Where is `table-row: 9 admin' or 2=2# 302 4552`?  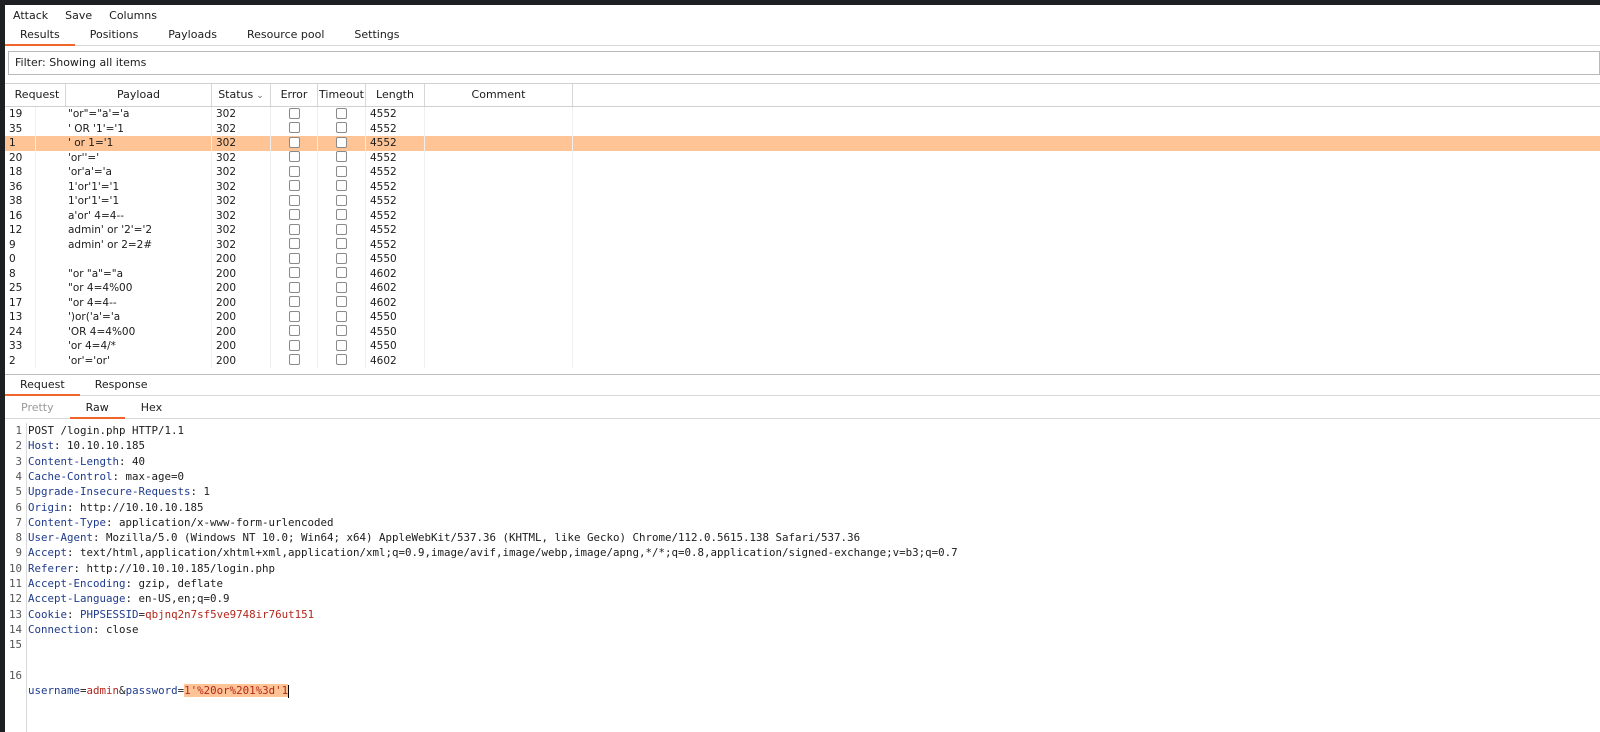 table-row: 9 admin' or 2=2# 302 4552 is located at coordinates (802, 244).